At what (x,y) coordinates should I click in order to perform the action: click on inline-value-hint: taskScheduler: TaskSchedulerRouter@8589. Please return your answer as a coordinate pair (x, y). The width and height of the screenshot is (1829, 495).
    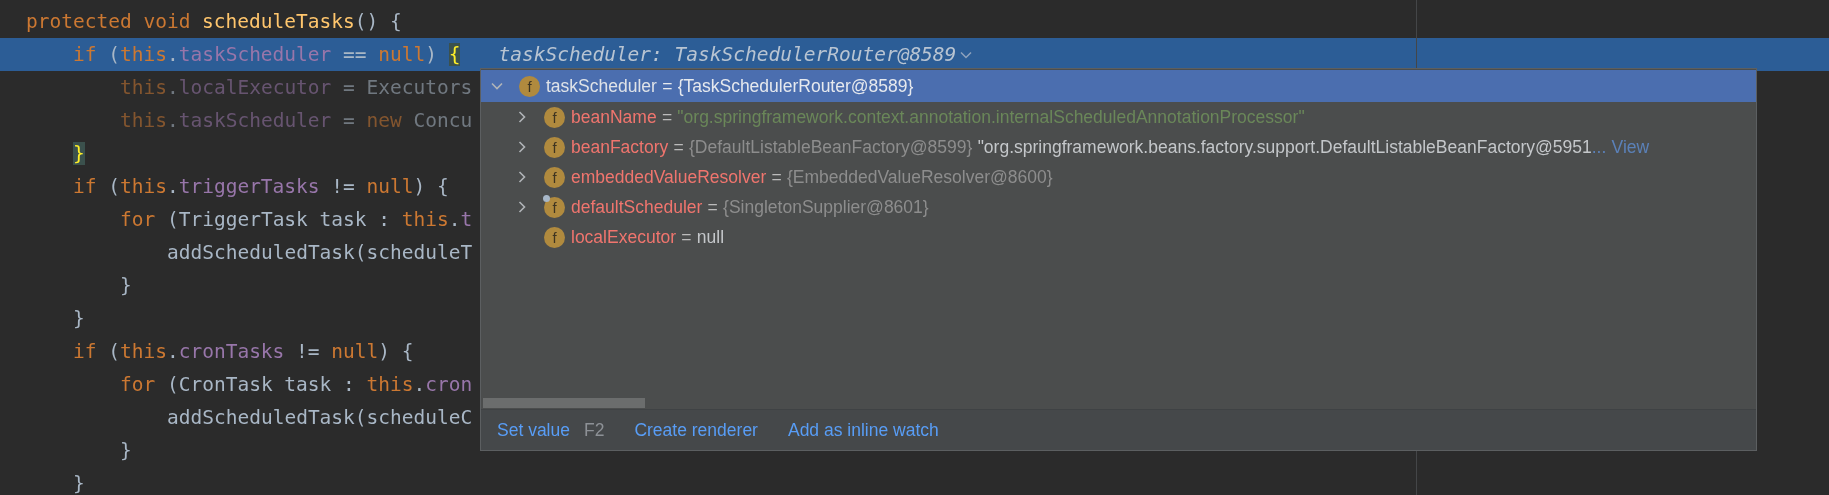
    Looking at the image, I should click on (727, 54).